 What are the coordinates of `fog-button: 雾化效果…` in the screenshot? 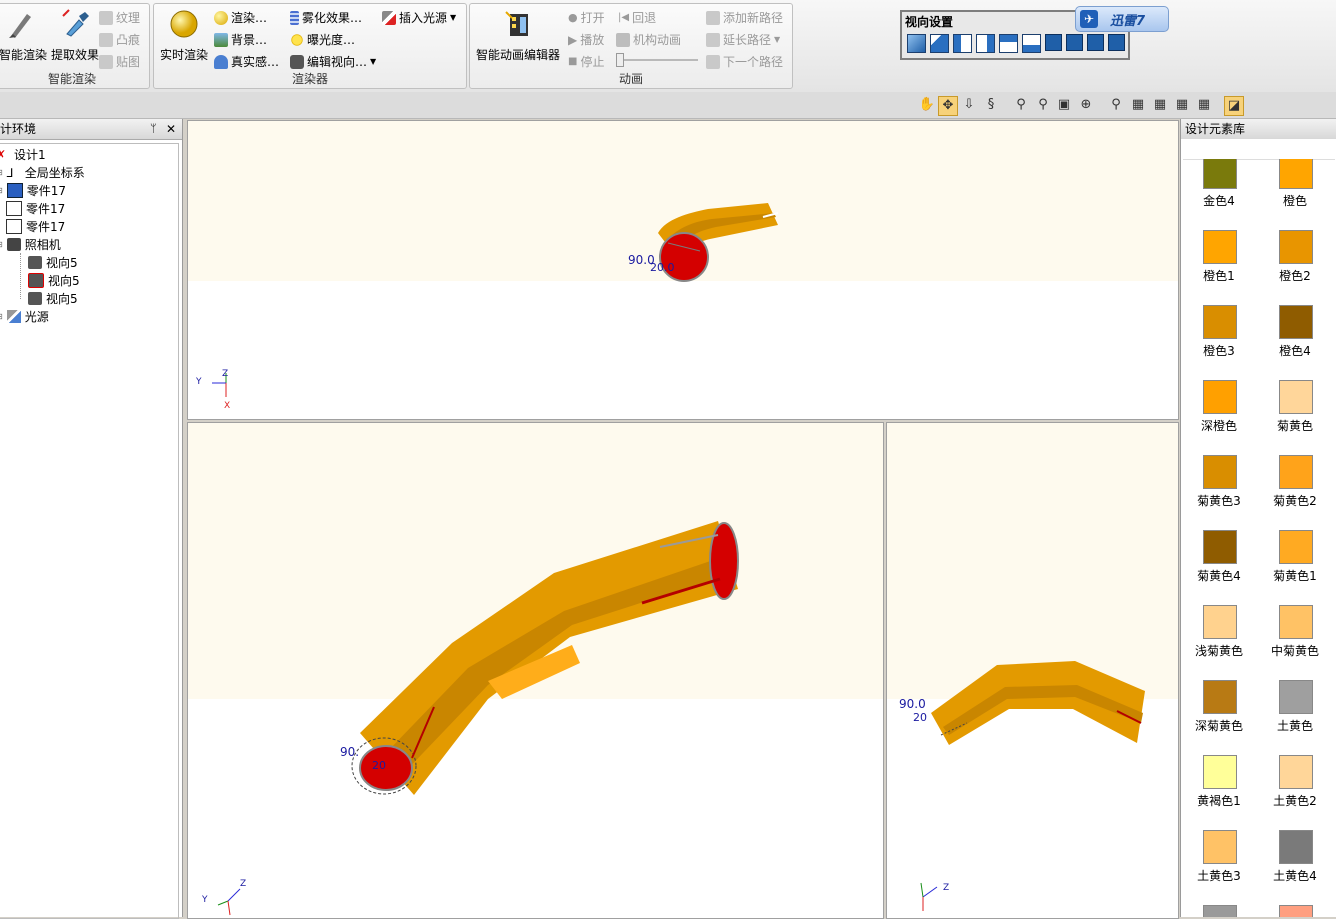 It's located at (326, 17).